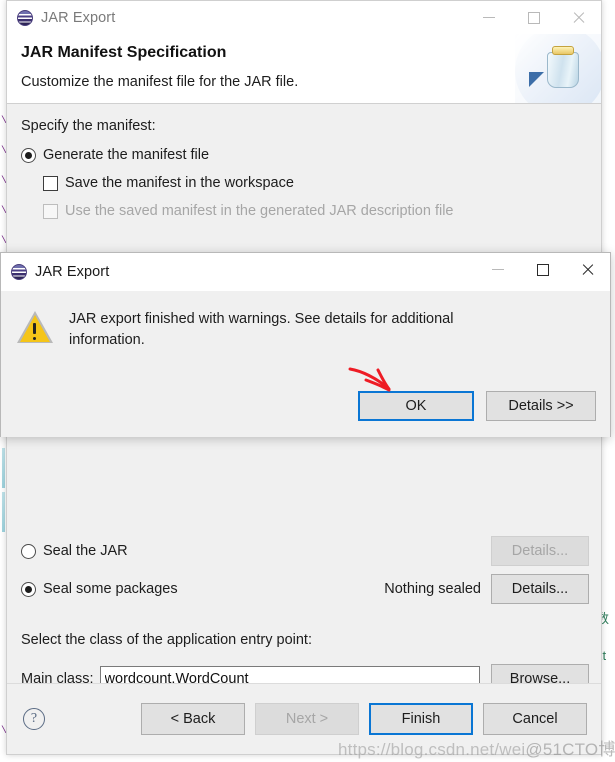 The height and width of the screenshot is (762, 615). What do you see at coordinates (305, 272) in the screenshot?
I see `dialog-title-bar: JAR Export` at bounding box center [305, 272].